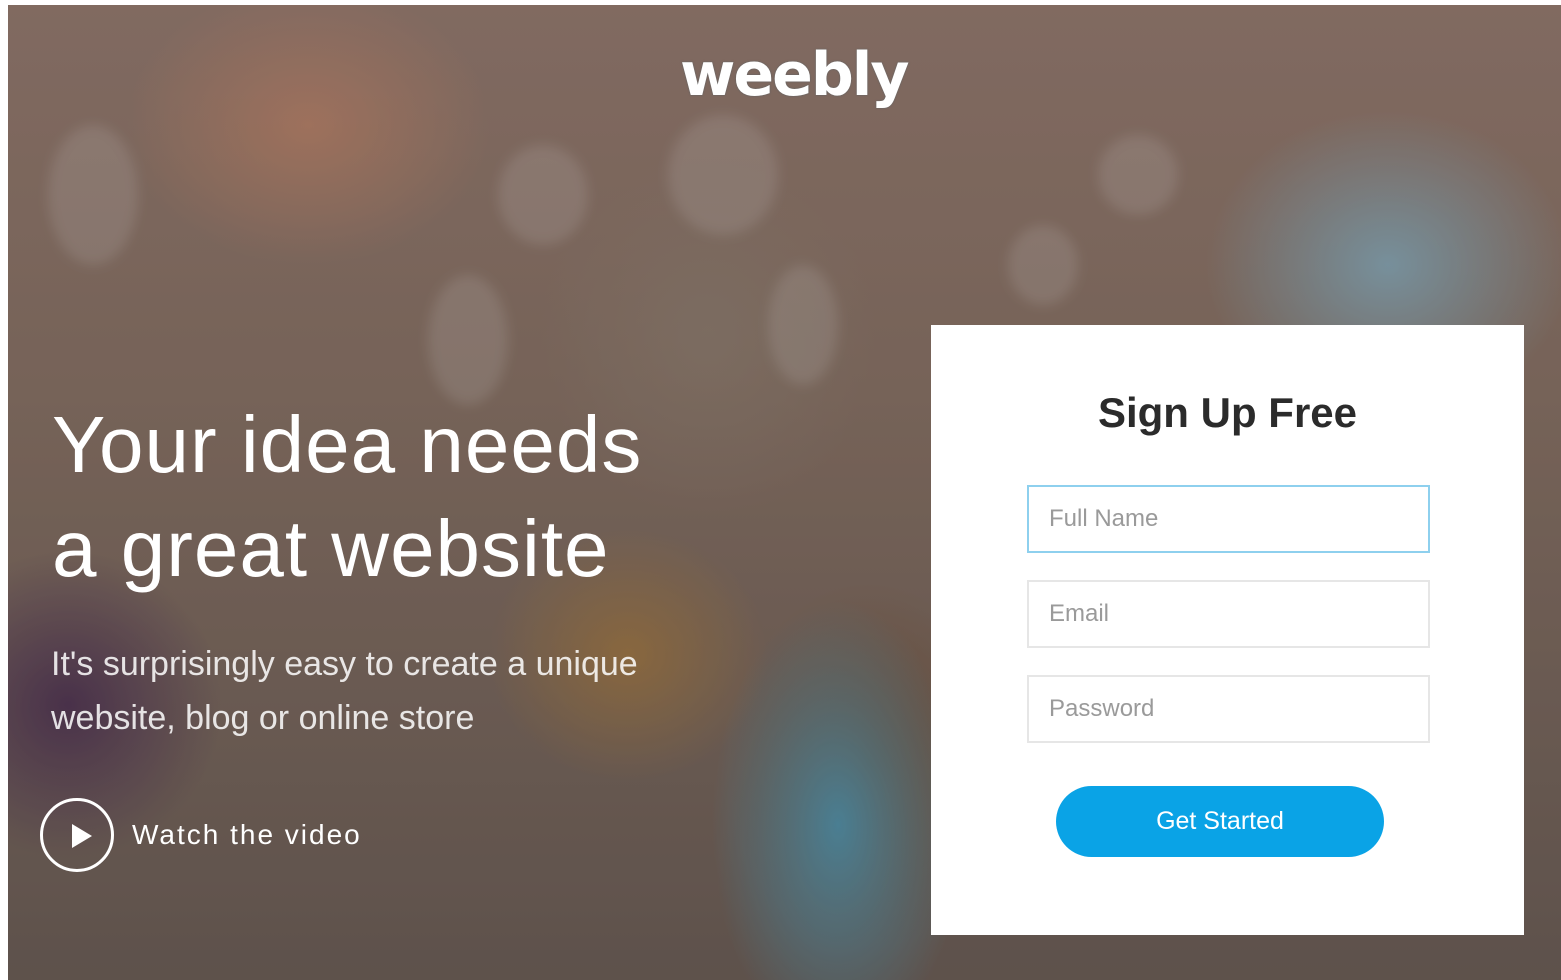 This screenshot has height=980, width=1561. What do you see at coordinates (347, 444) in the screenshot?
I see `hero-headline-line: Your idea needs` at bounding box center [347, 444].